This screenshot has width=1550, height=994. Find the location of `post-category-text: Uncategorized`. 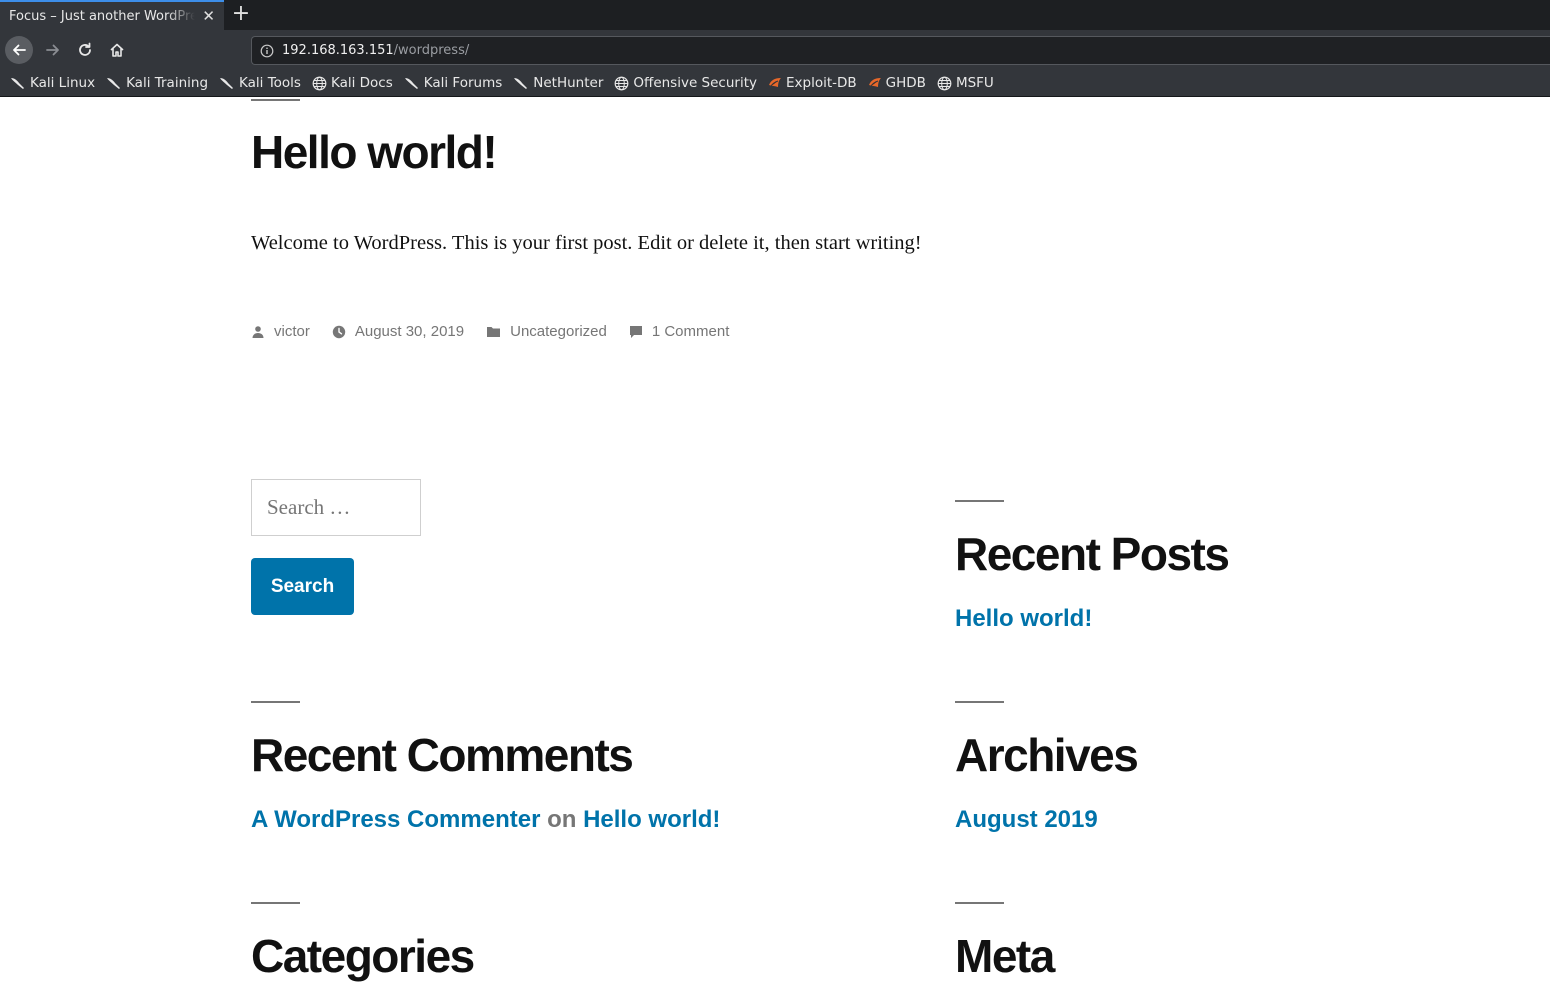

post-category-text: Uncategorized is located at coordinates (558, 331).